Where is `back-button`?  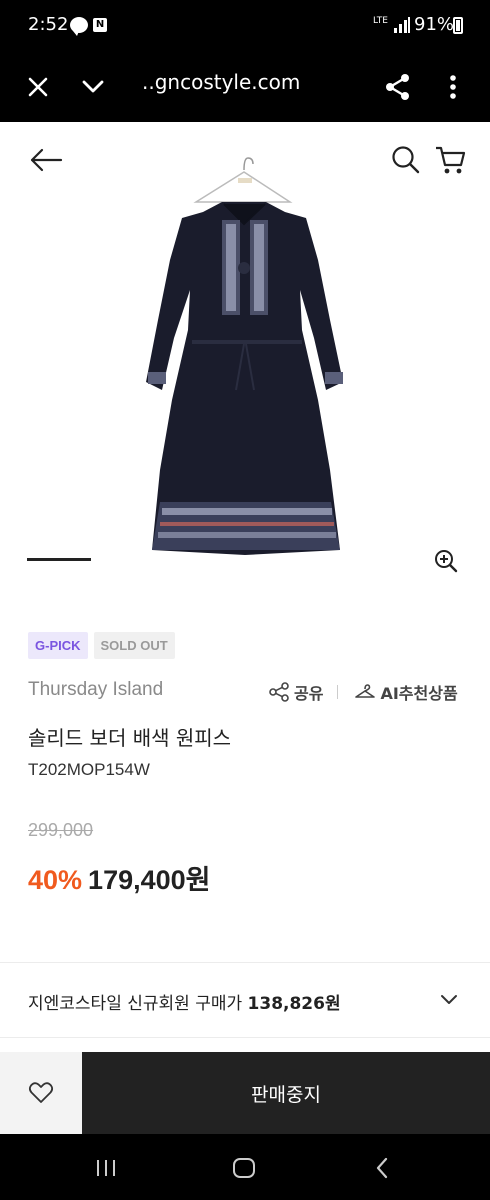 back-button is located at coordinates (46, 160).